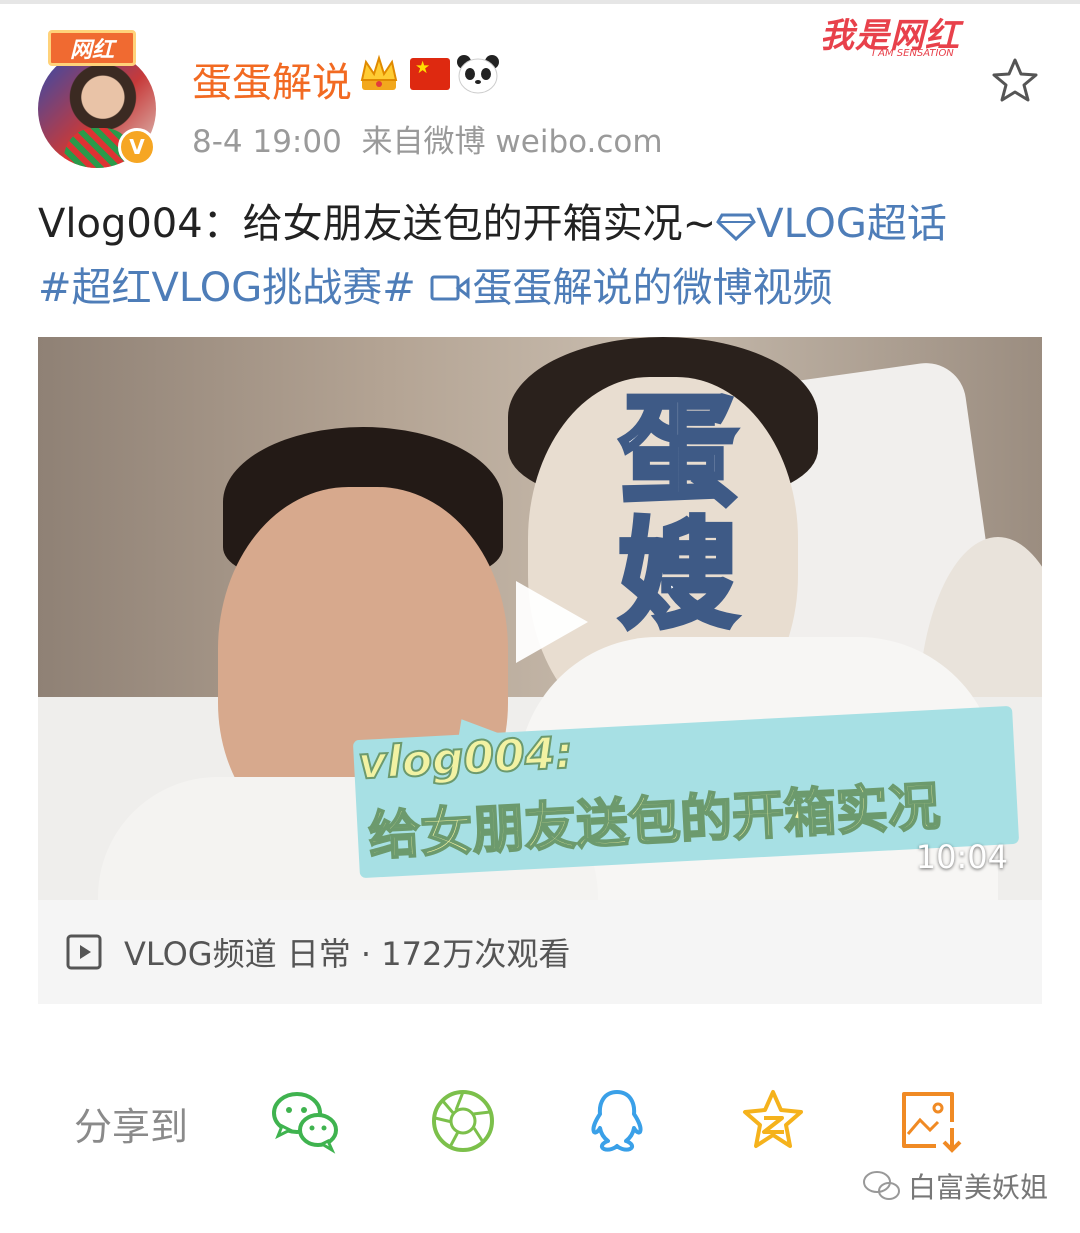  What do you see at coordinates (272, 79) in the screenshot?
I see `username: 蛋蛋解说` at bounding box center [272, 79].